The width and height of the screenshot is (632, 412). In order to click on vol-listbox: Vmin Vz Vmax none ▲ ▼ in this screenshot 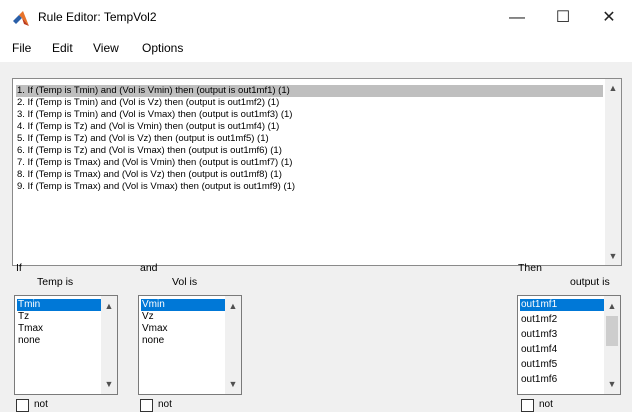, I will do `click(190, 345)`.